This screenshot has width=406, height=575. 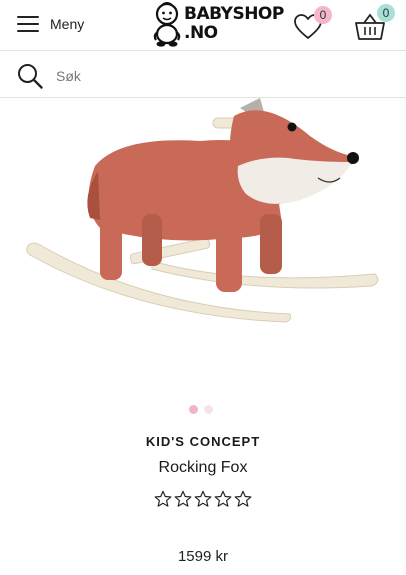 I want to click on logo-line-1: BABYSHOP, so click(x=234, y=14).